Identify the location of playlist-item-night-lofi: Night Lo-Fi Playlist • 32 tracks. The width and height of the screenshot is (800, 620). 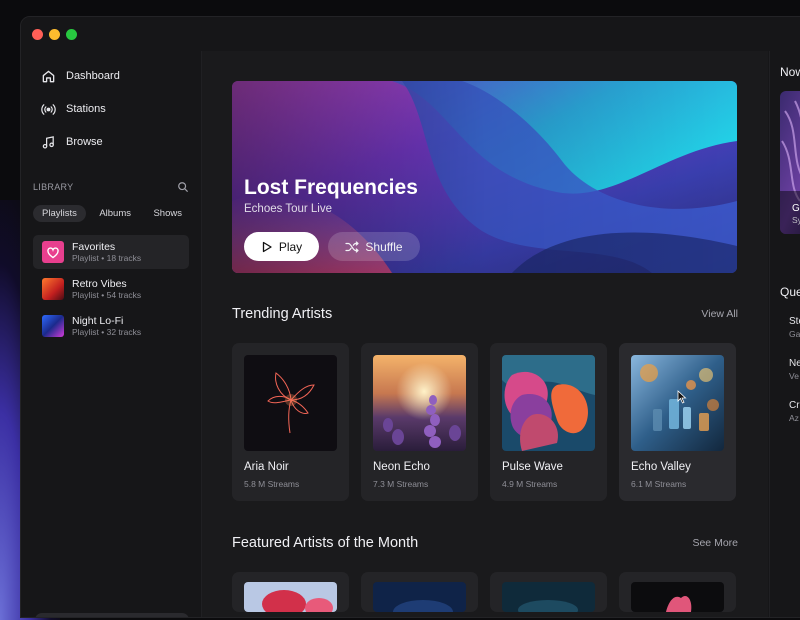
(111, 326).